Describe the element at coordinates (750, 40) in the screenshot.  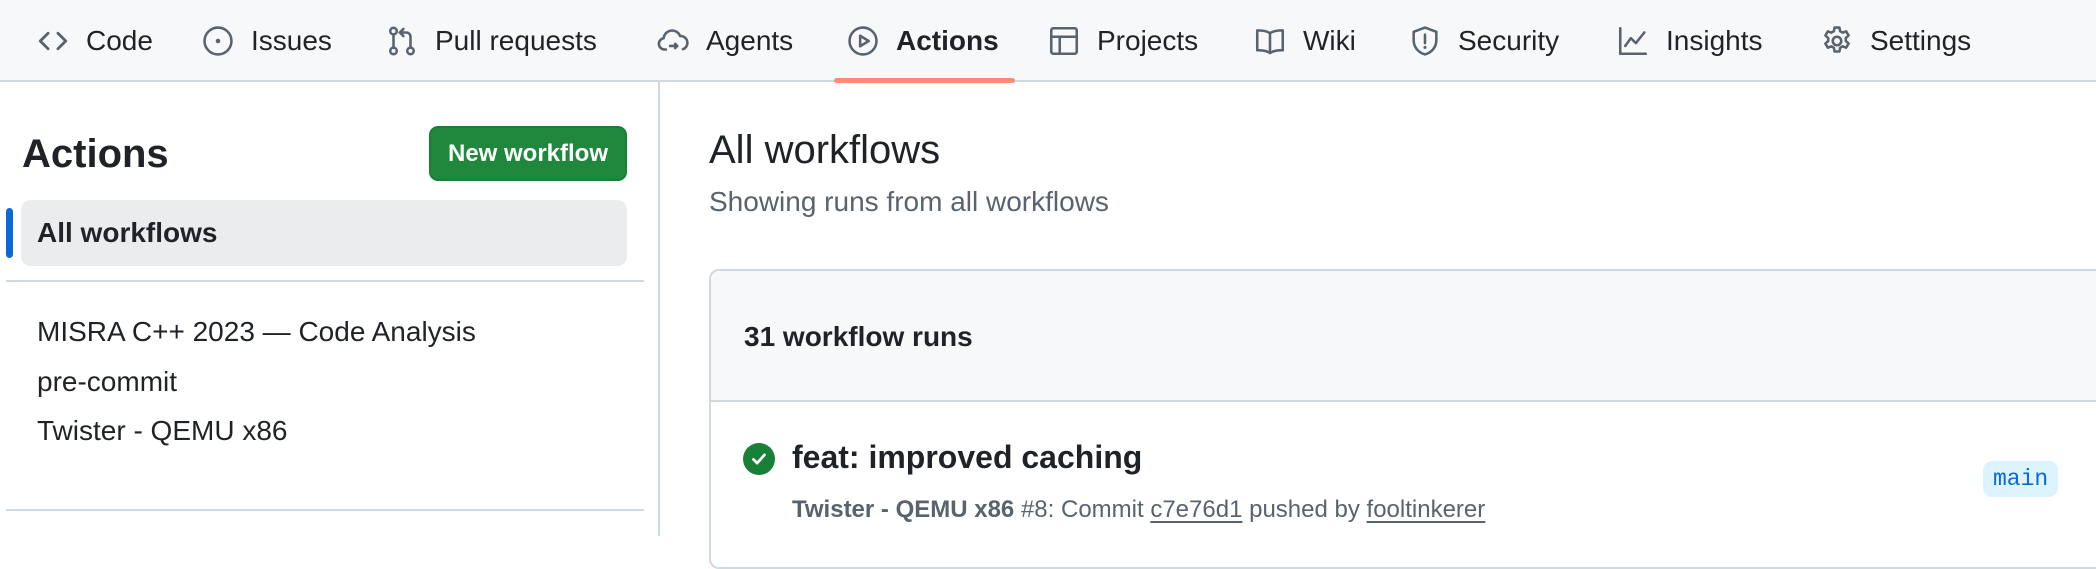
I see `tab-label: Agents` at that location.